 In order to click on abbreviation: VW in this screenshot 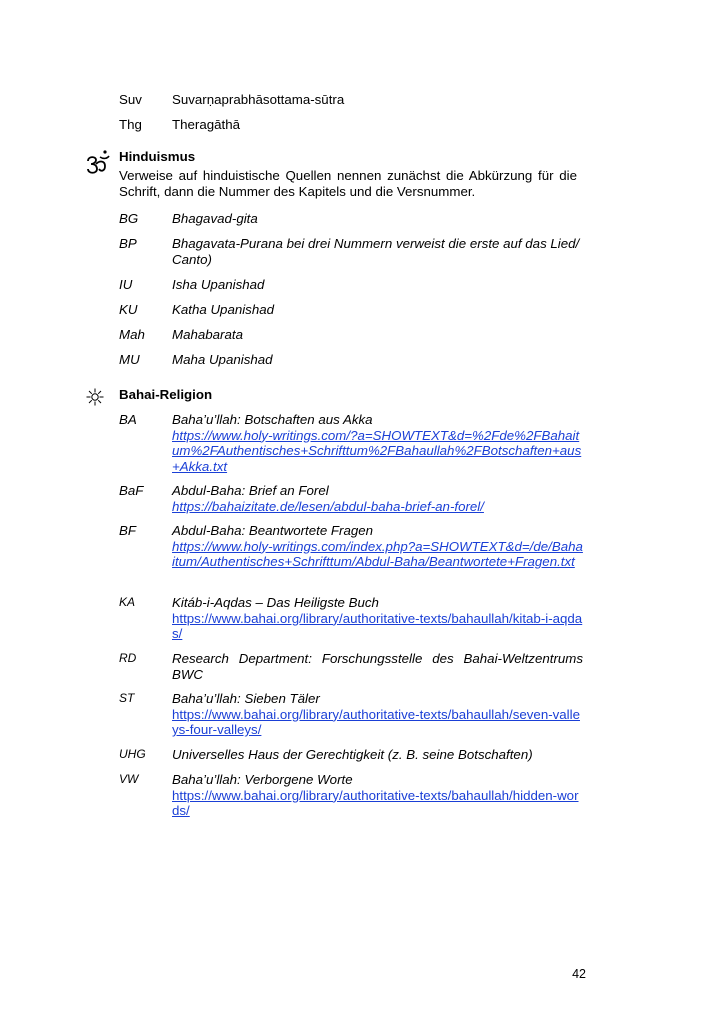, I will do `click(129, 779)`.